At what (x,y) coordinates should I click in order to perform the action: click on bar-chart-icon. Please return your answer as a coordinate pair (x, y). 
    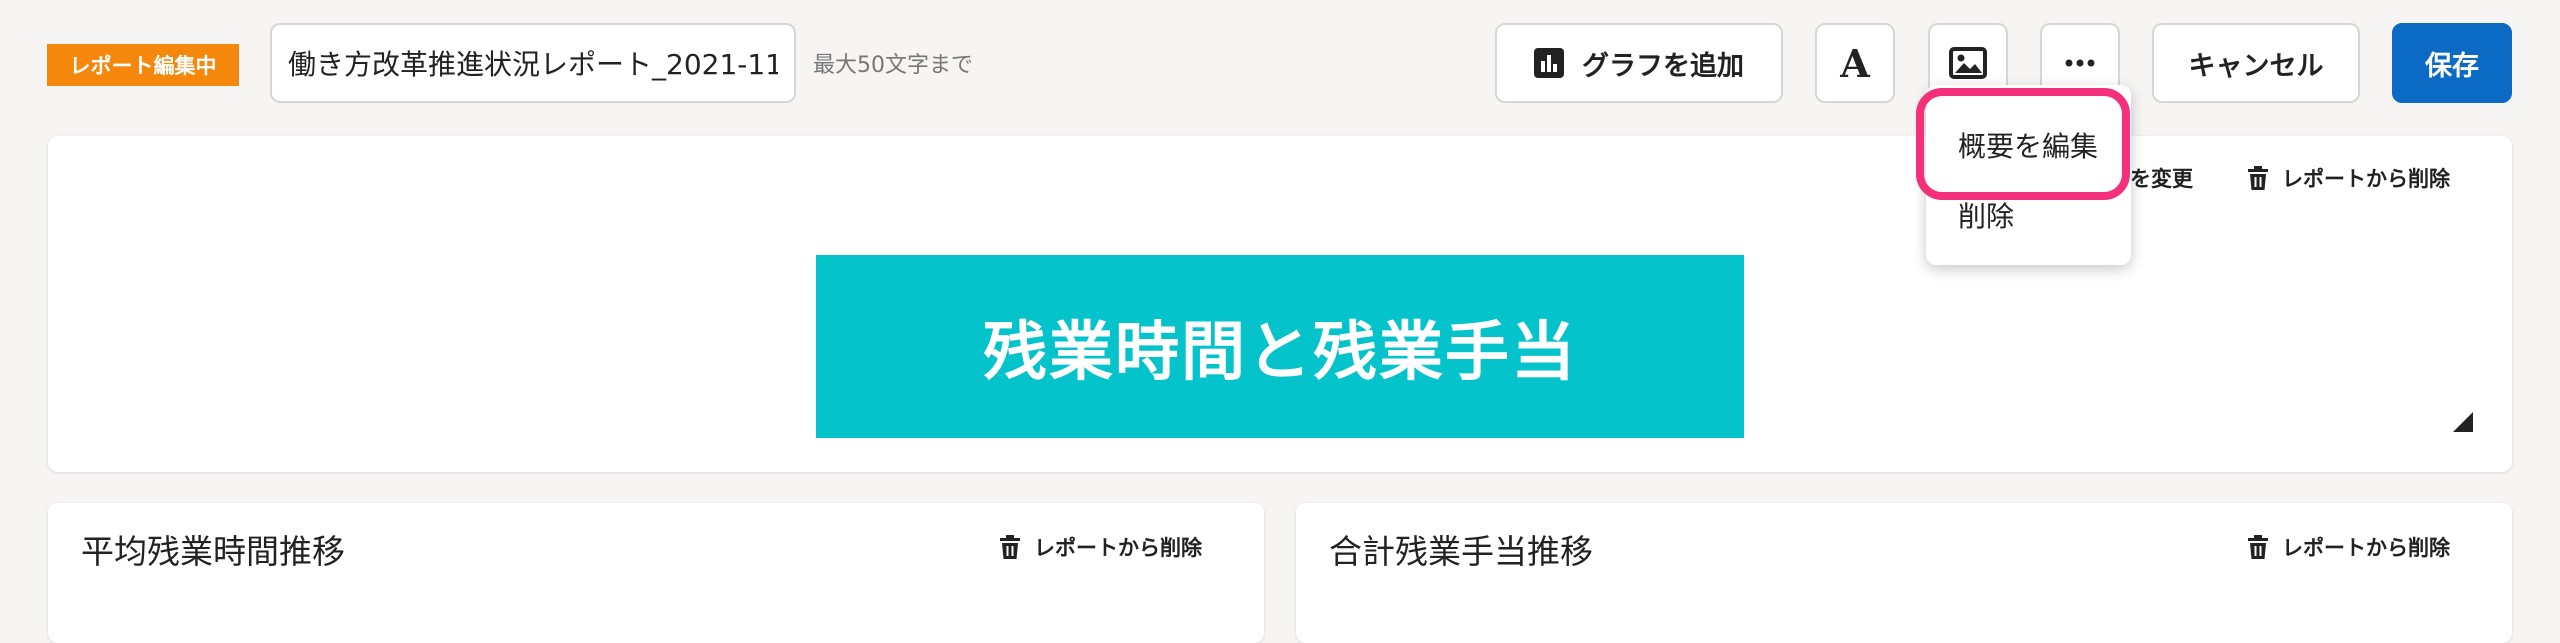
    Looking at the image, I should click on (1549, 63).